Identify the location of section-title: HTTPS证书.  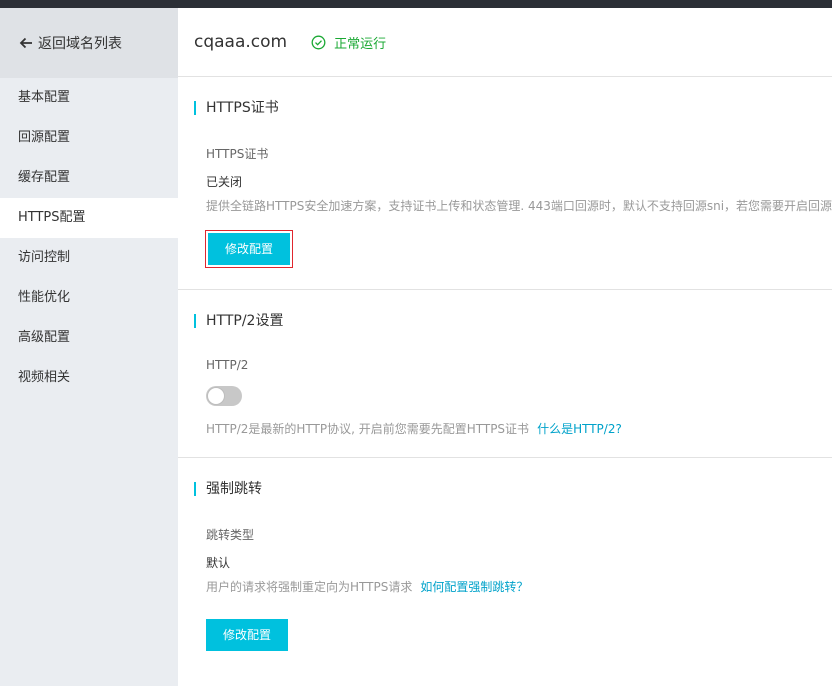
(513, 108).